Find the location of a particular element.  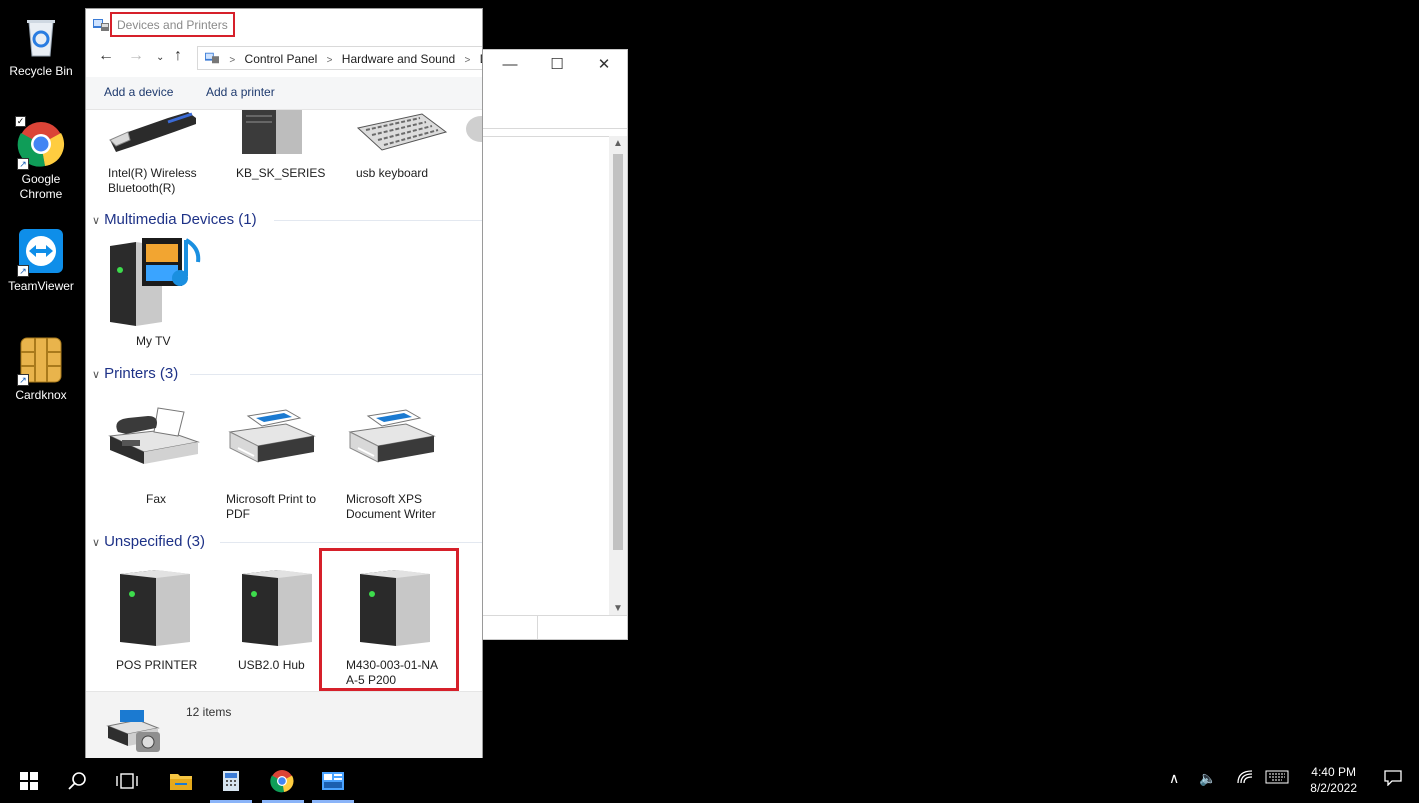

up-arrow-icon: ↑ is located at coordinates (178, 56).